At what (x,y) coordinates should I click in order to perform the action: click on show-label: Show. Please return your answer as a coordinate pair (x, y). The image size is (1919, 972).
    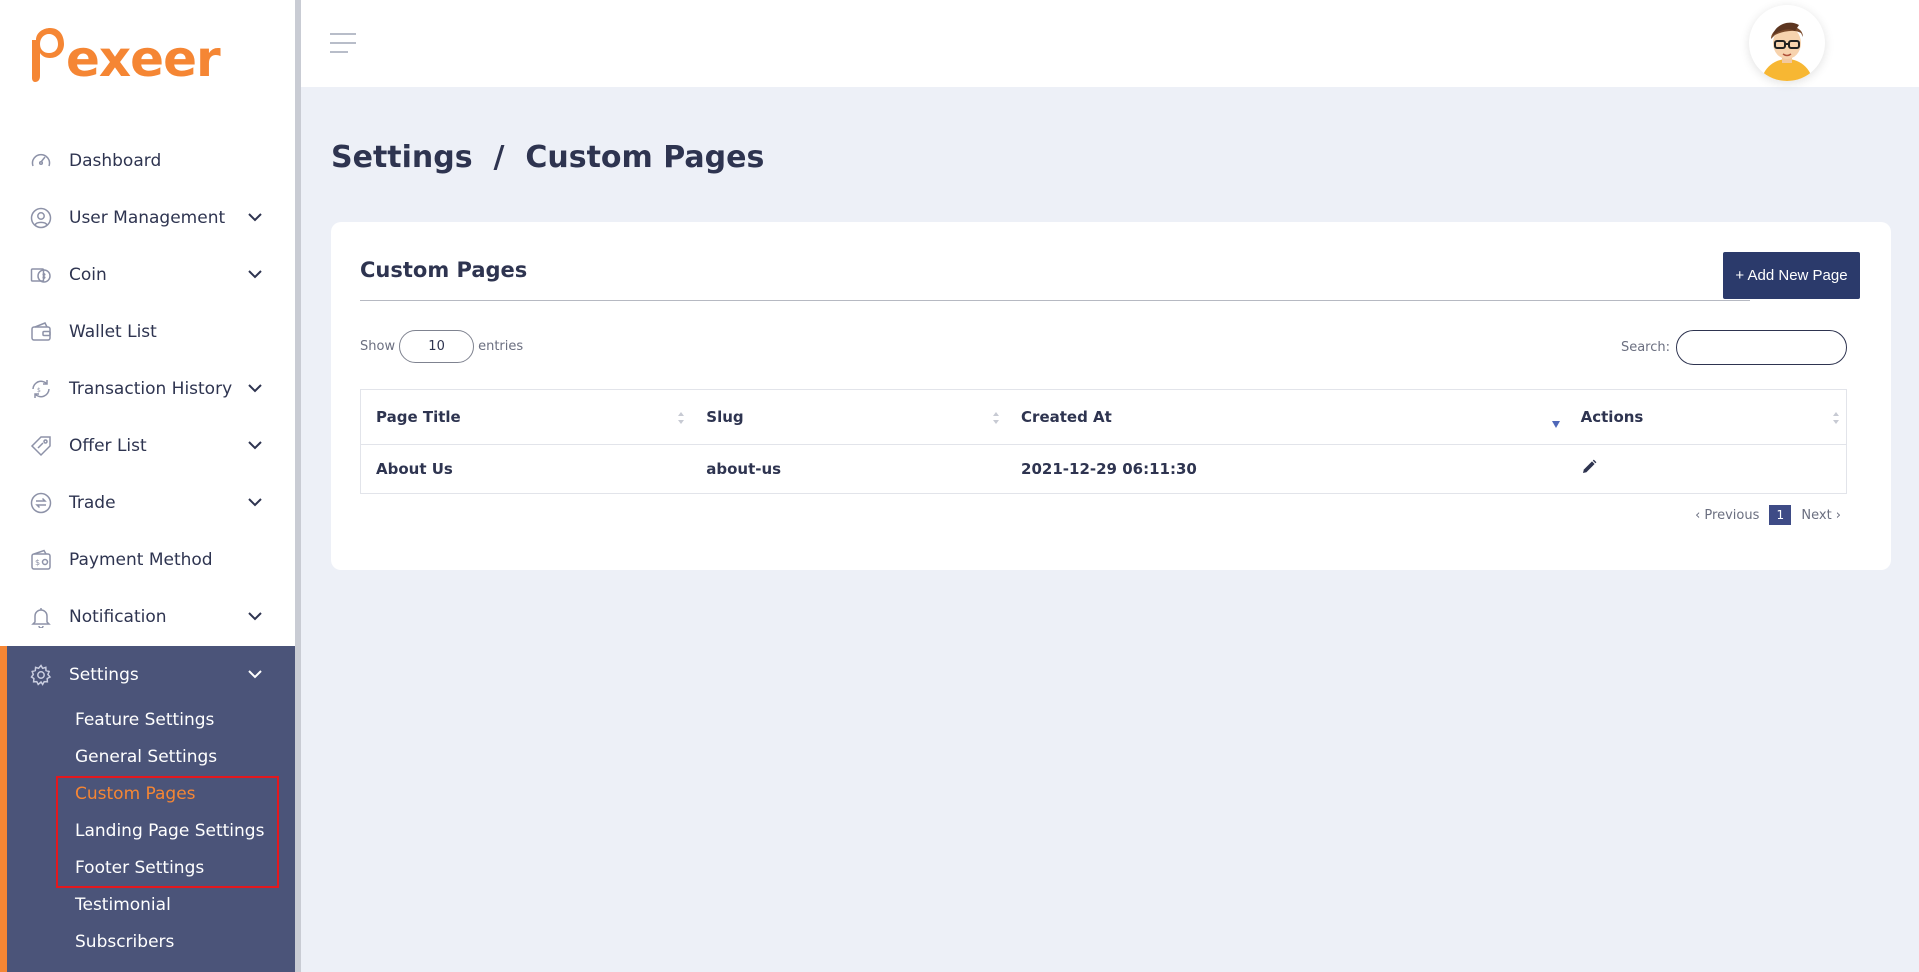
    Looking at the image, I should click on (378, 346).